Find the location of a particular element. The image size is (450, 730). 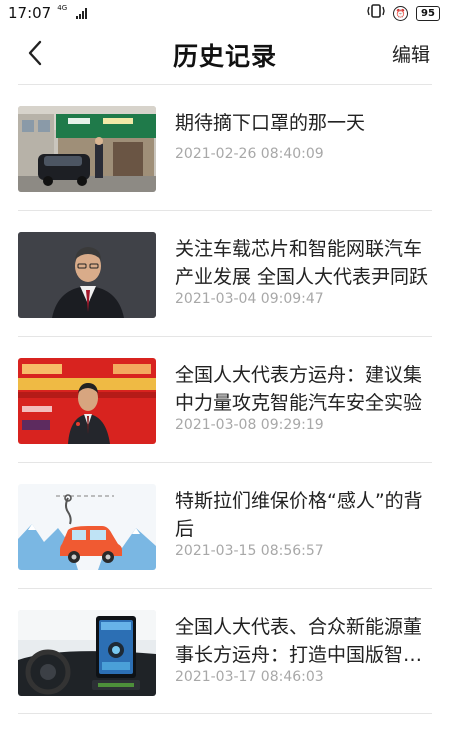

edit-button: 编辑 is located at coordinates (411, 53).